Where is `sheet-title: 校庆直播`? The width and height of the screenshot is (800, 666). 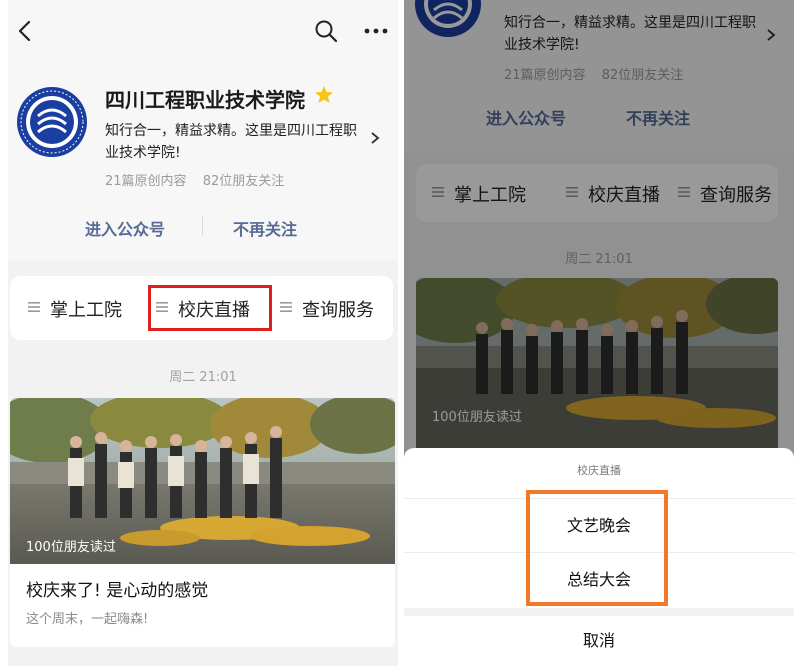
sheet-title: 校庆直播 is located at coordinates (599, 470).